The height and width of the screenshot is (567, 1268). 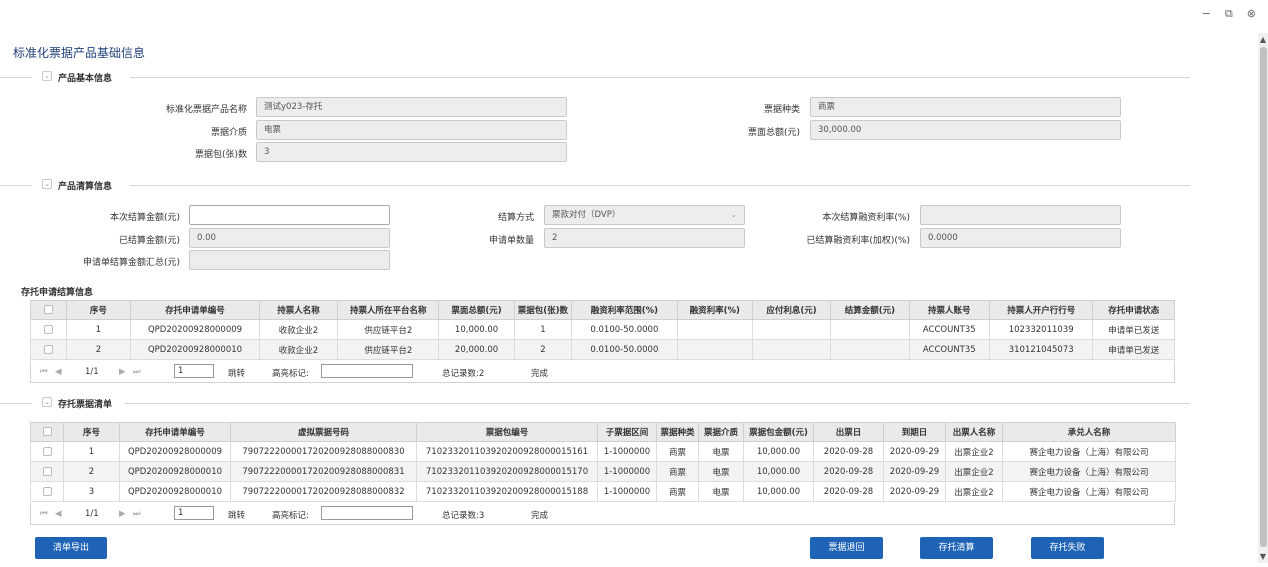 What do you see at coordinates (949, 310) in the screenshot?
I see `column-header: 持票人账号` at bounding box center [949, 310].